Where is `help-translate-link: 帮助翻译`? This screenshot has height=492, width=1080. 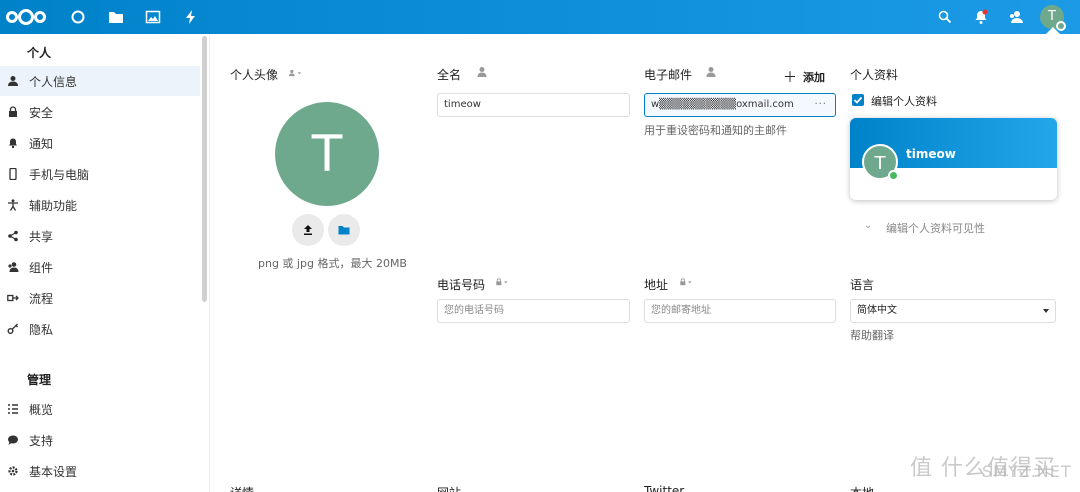
help-translate-link: 帮助翻译 is located at coordinates (872, 335).